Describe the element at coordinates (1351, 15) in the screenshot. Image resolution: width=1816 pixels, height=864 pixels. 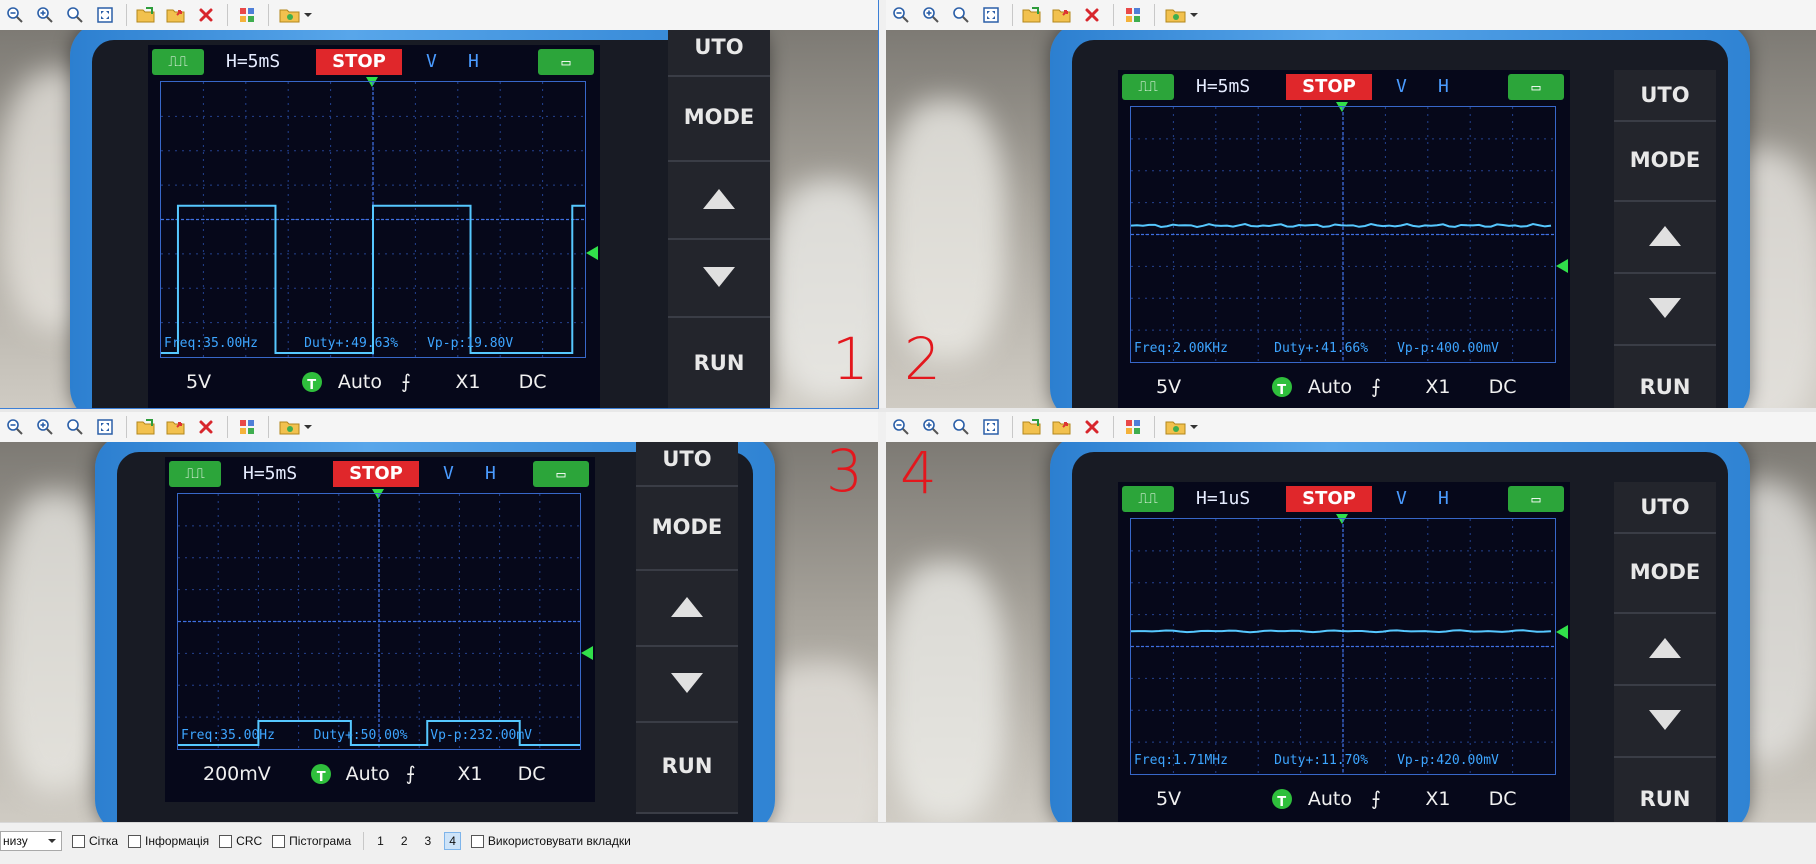
I see `viewer-toolbar` at that location.